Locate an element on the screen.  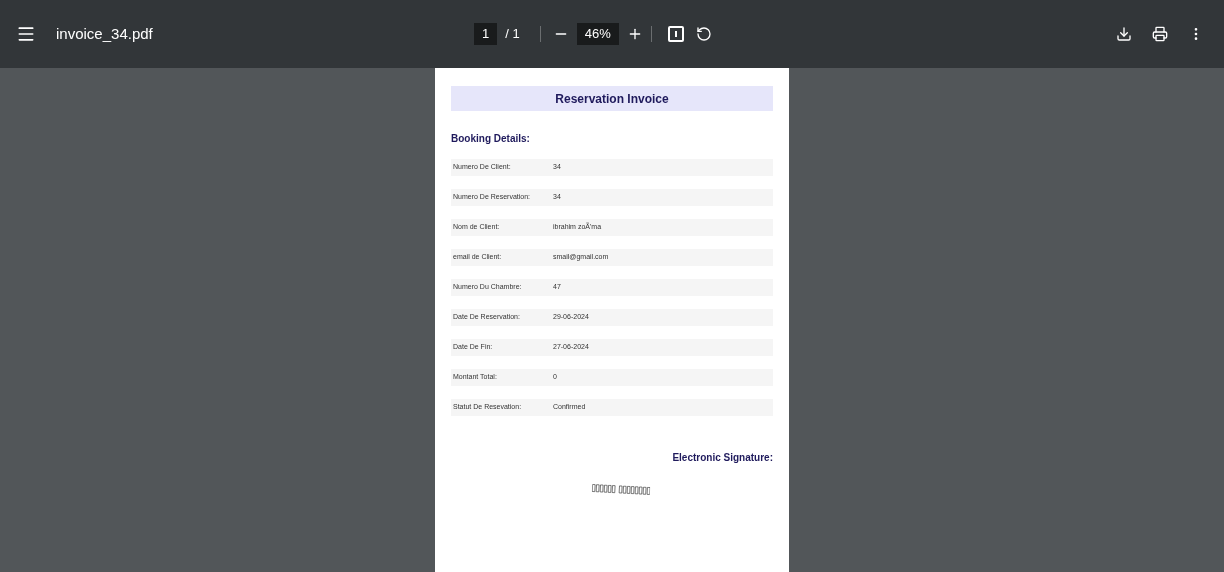
file-name: invoice_34.pdf is located at coordinates (104, 33).